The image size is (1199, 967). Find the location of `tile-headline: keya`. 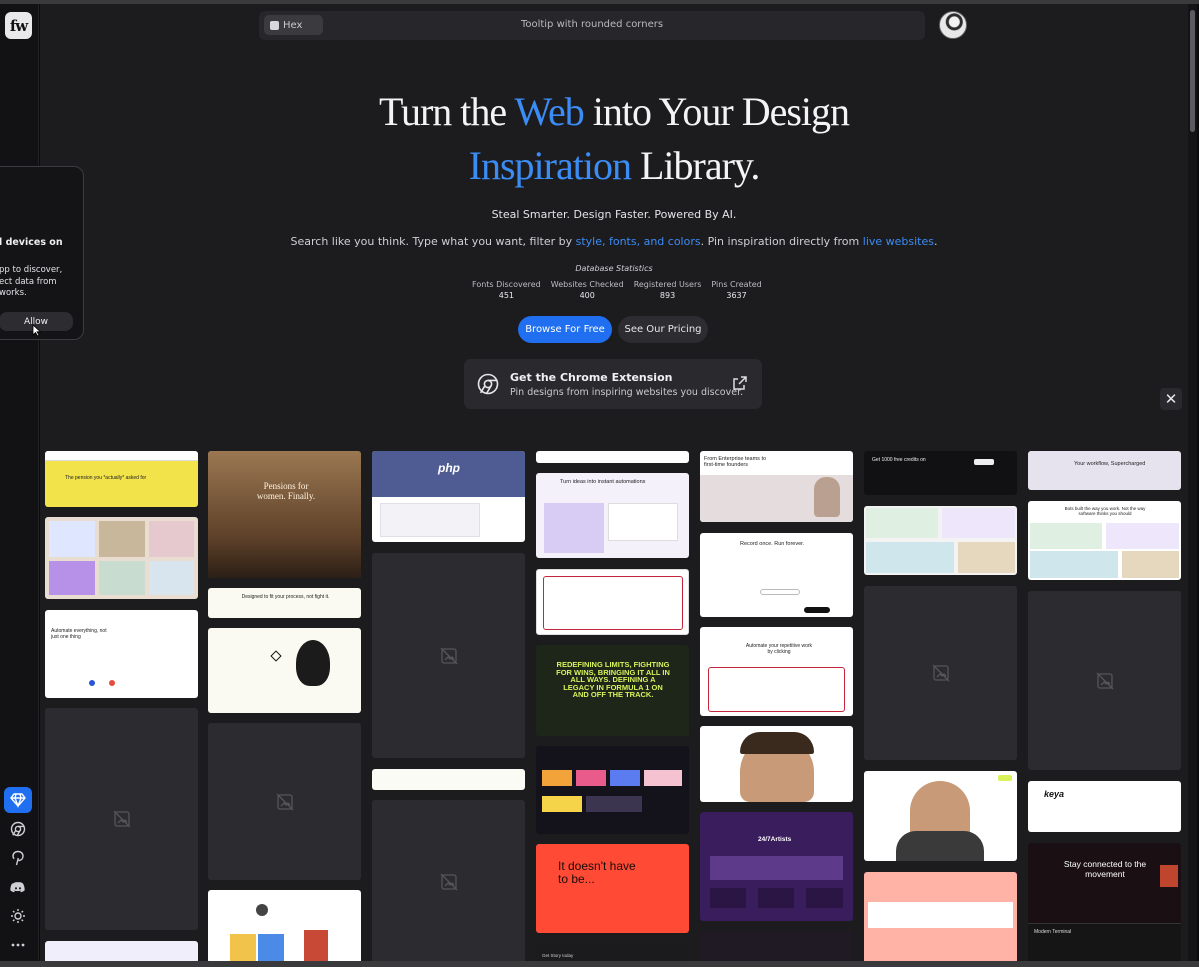

tile-headline: keya is located at coordinates (1054, 794).